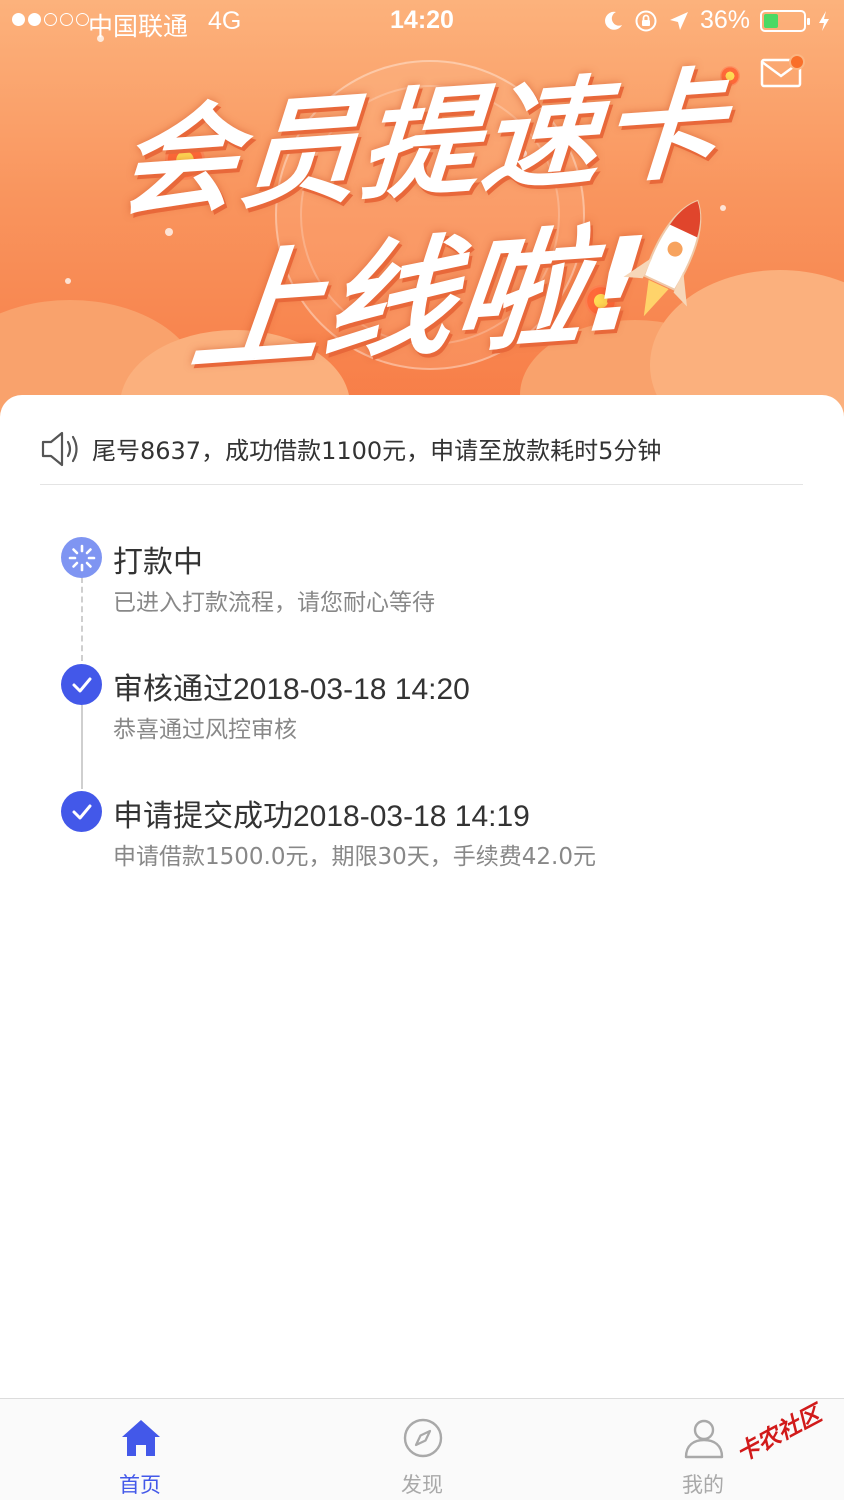 This screenshot has height=1500, width=844. I want to click on step-title: 申请提交成功2018-03-18 14:19, so click(321, 816).